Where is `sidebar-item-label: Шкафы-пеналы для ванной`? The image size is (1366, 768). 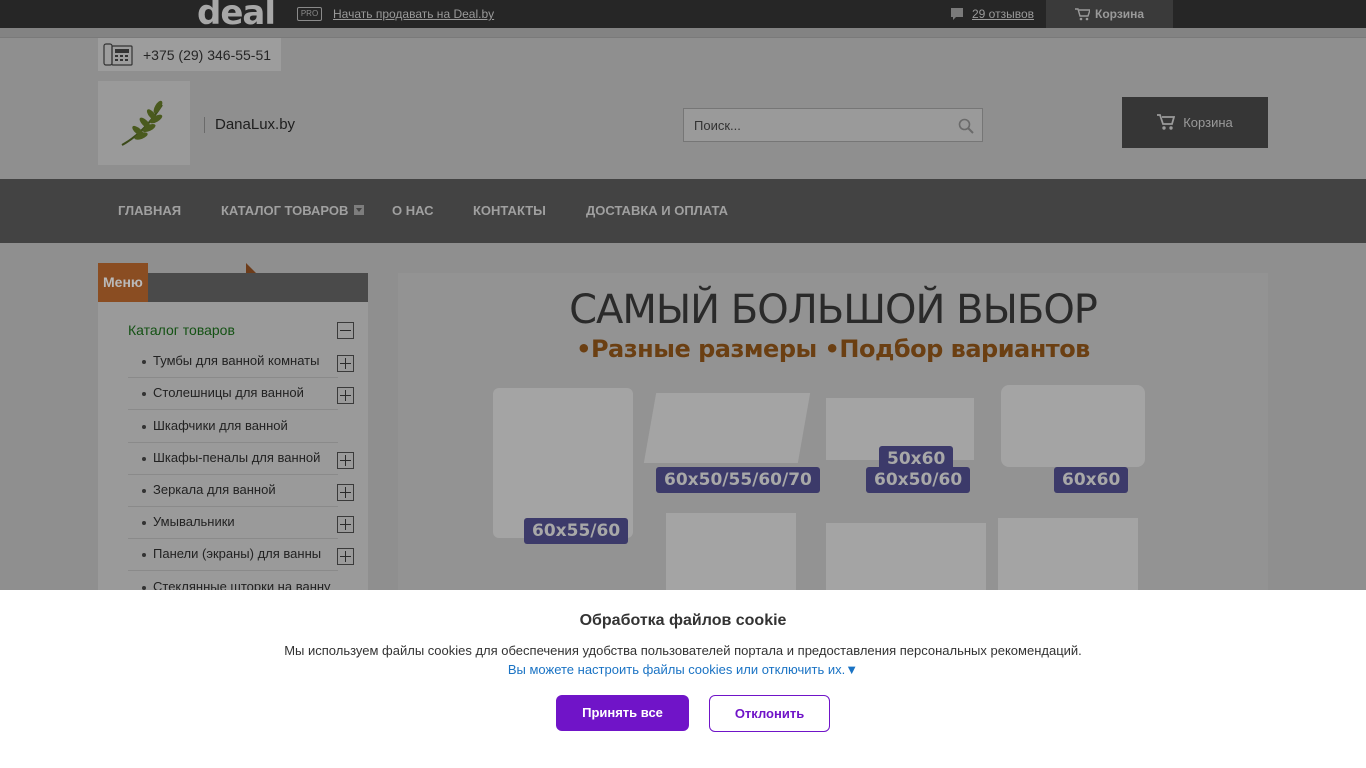
sidebar-item-label: Шкафы-пеналы для ванной is located at coordinates (237, 457).